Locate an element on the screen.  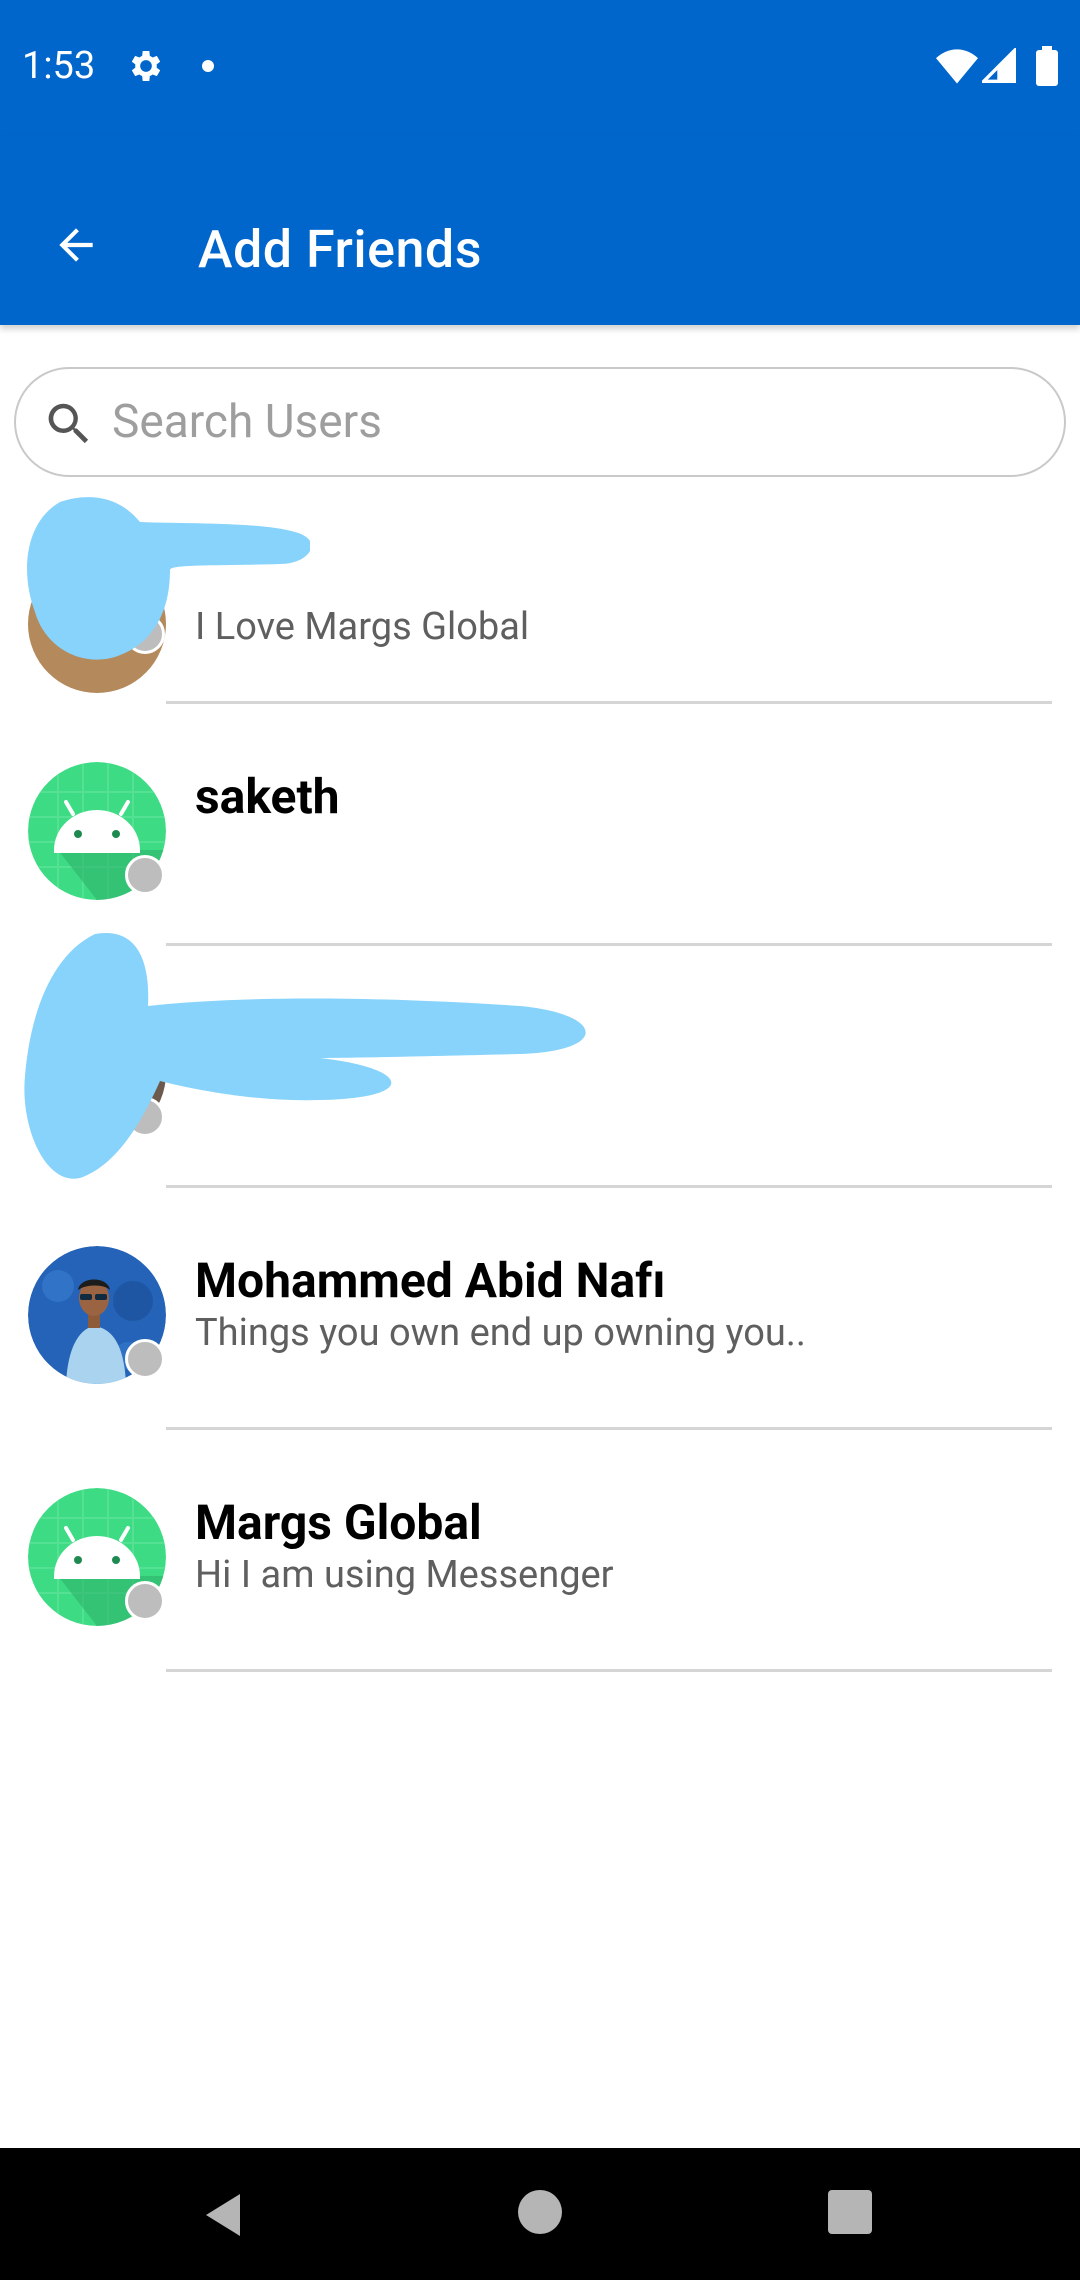
search-bar is located at coordinates (540, 422).